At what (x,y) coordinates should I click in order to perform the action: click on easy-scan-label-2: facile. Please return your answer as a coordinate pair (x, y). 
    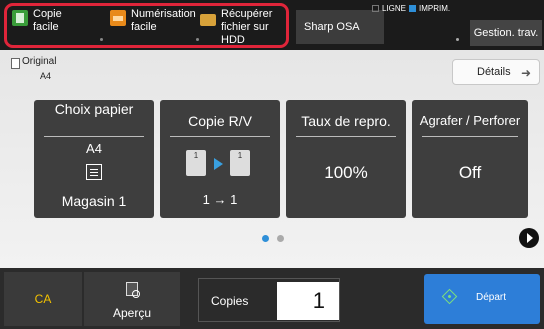
    Looking at the image, I should click on (144, 27).